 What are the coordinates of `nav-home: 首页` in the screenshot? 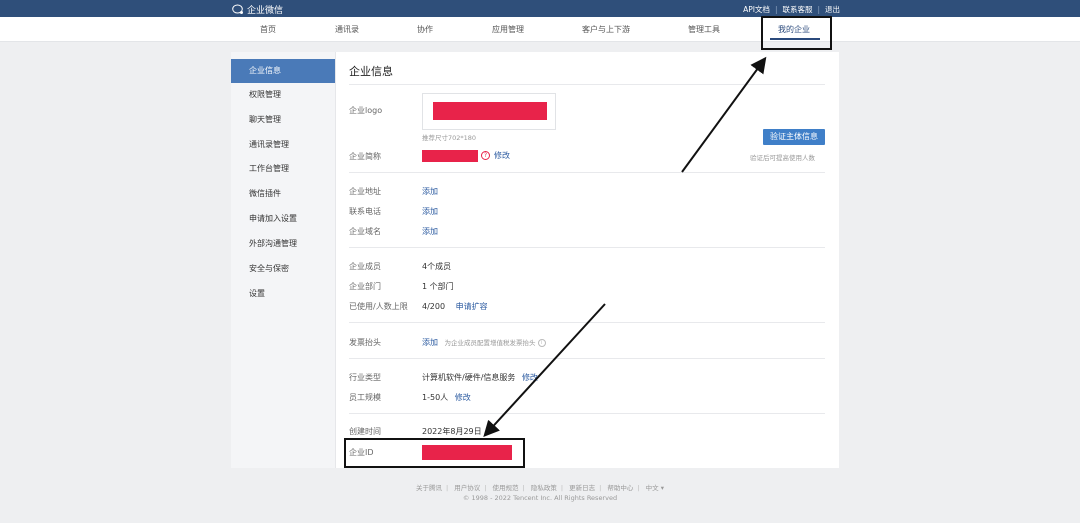 It's located at (268, 29).